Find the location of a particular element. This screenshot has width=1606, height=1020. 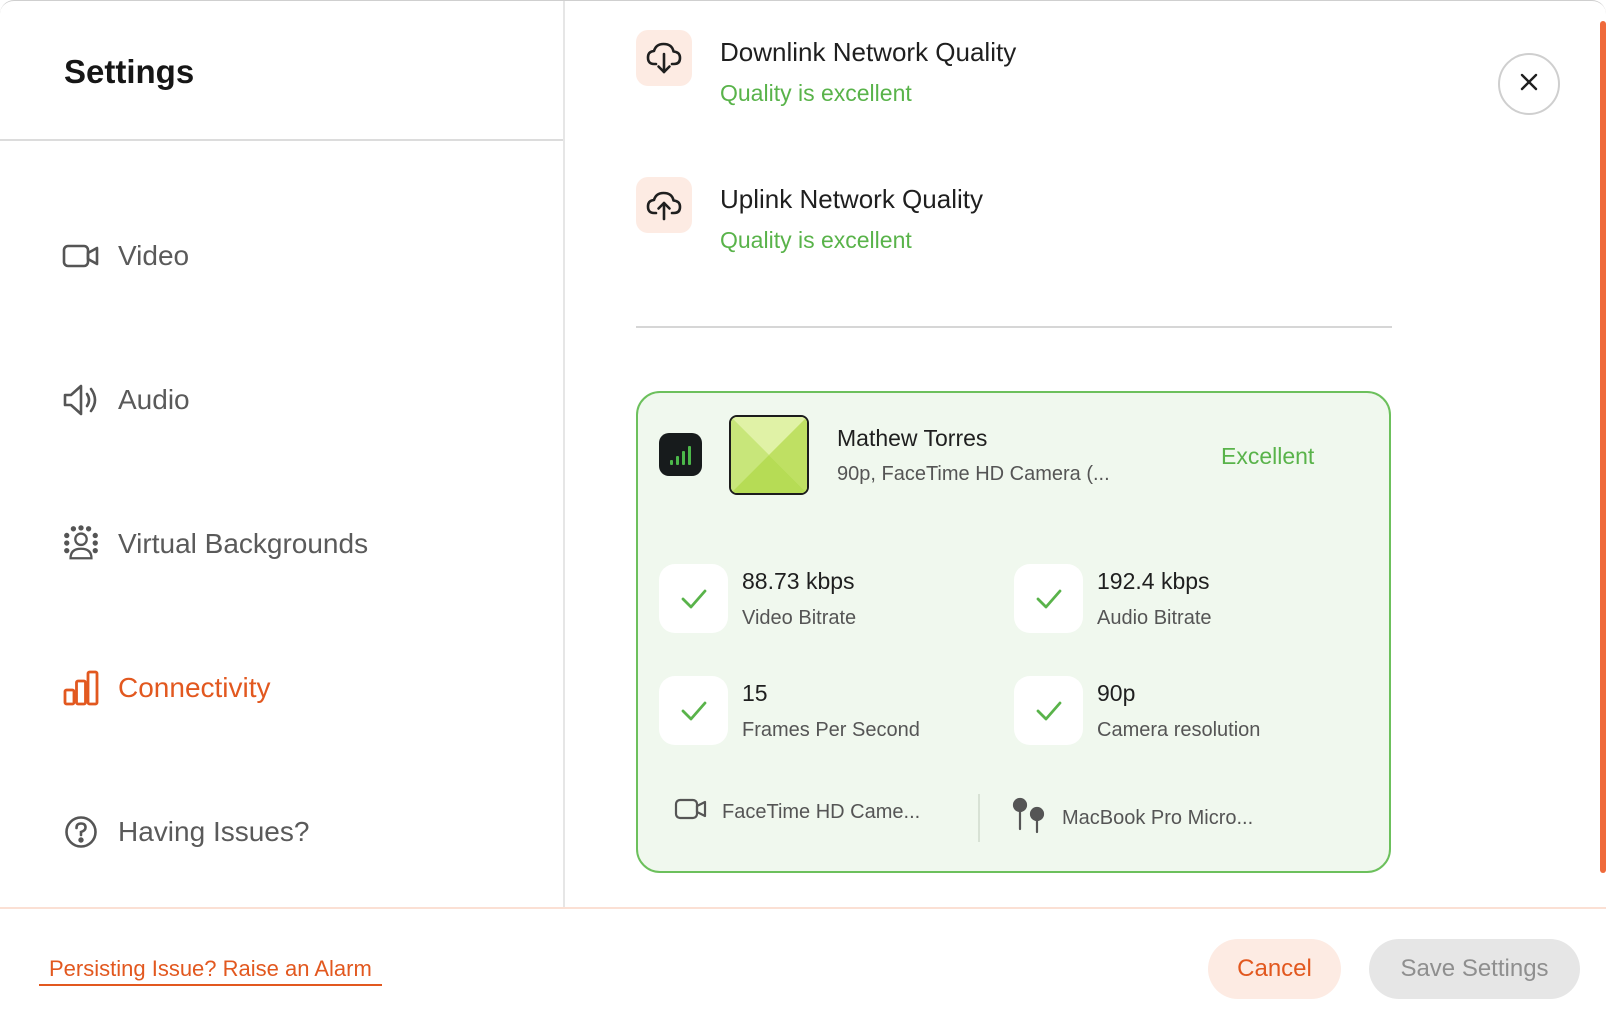

stat-value: 88.73 kbps is located at coordinates (798, 581).